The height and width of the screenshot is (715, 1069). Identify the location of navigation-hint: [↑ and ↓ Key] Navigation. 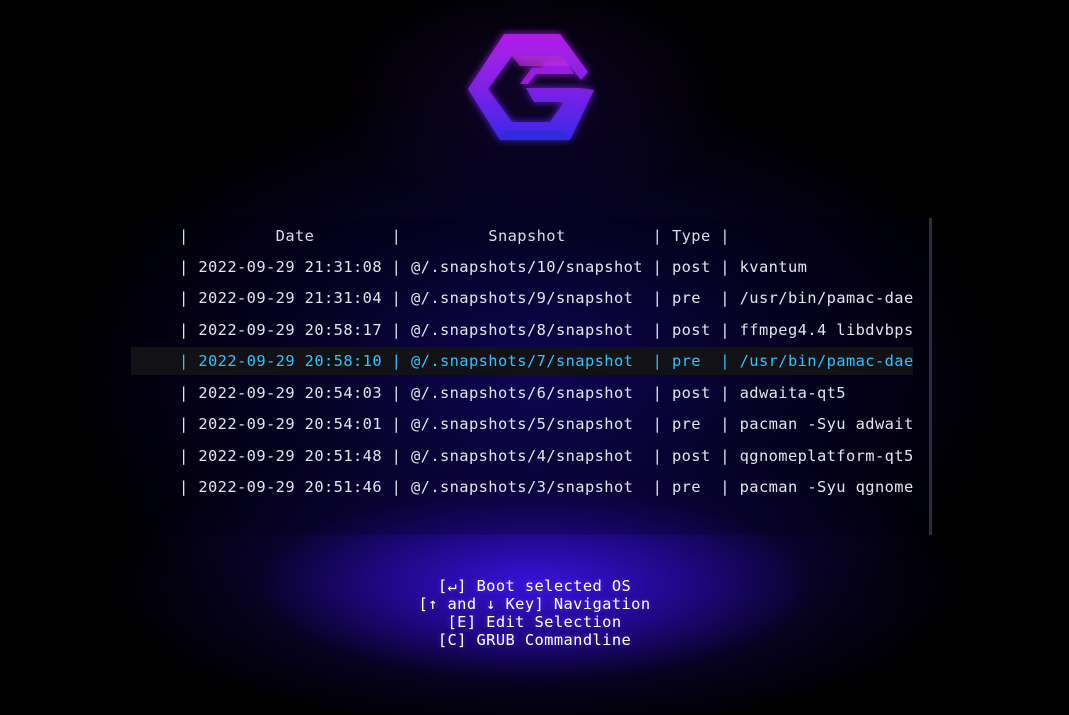
(534, 604).